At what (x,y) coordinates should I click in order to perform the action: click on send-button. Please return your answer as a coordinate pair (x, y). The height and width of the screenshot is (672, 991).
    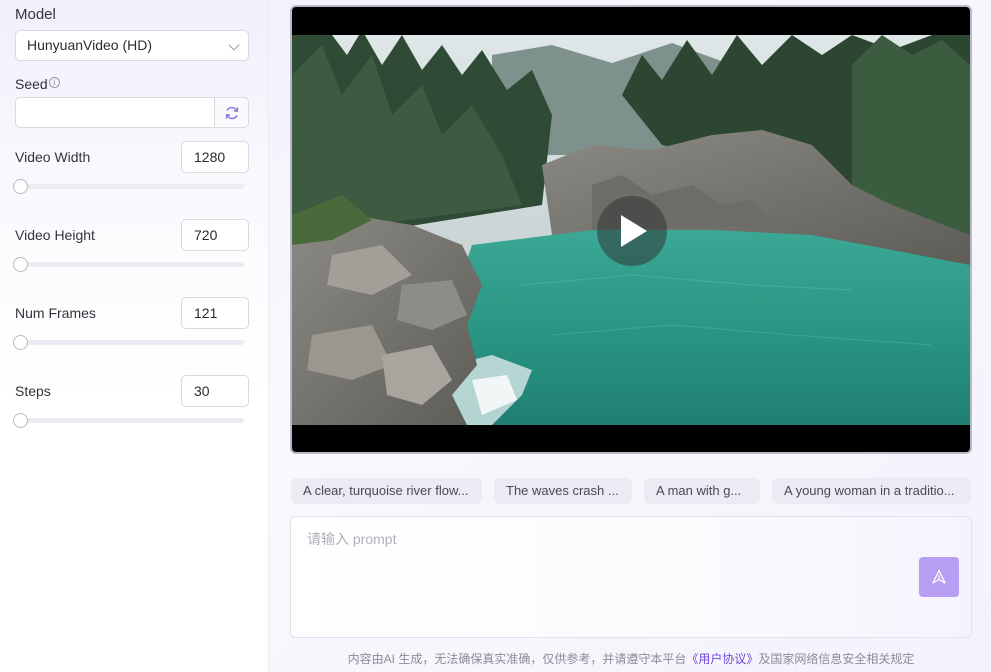
    Looking at the image, I should click on (939, 577).